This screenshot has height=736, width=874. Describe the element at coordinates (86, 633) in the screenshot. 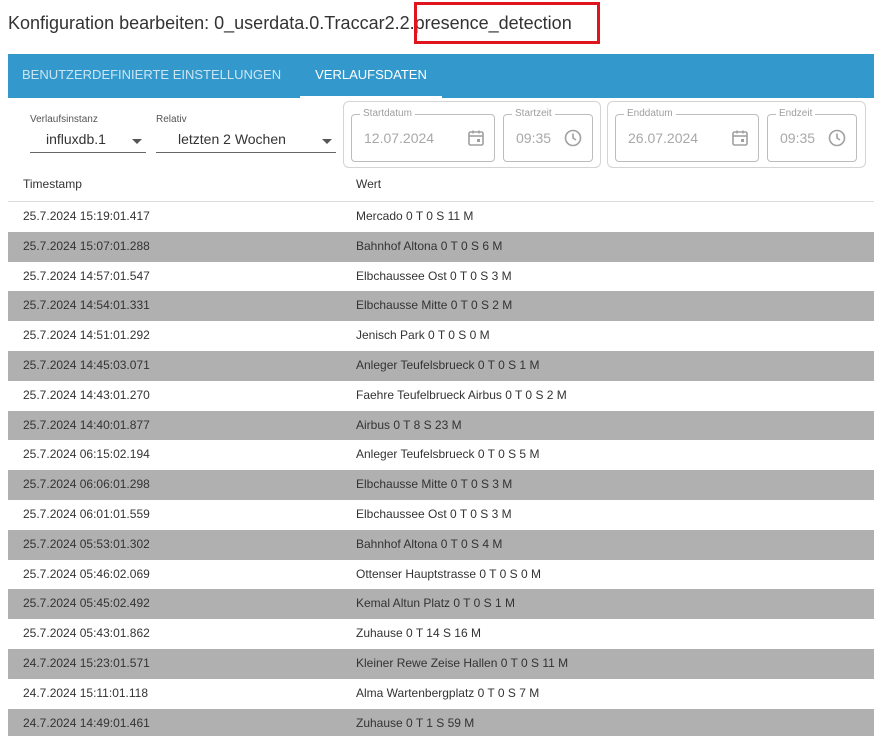

I see `timestamp-cell: 25.7.2024 05:43:01.862` at that location.